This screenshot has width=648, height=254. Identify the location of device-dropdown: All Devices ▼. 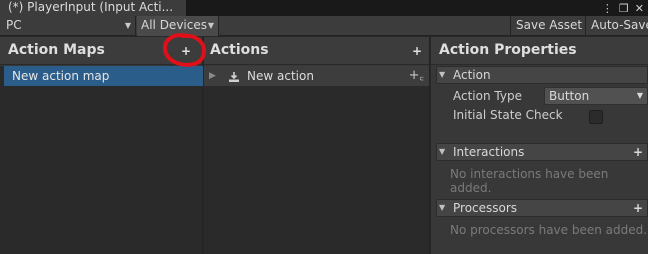
(178, 26).